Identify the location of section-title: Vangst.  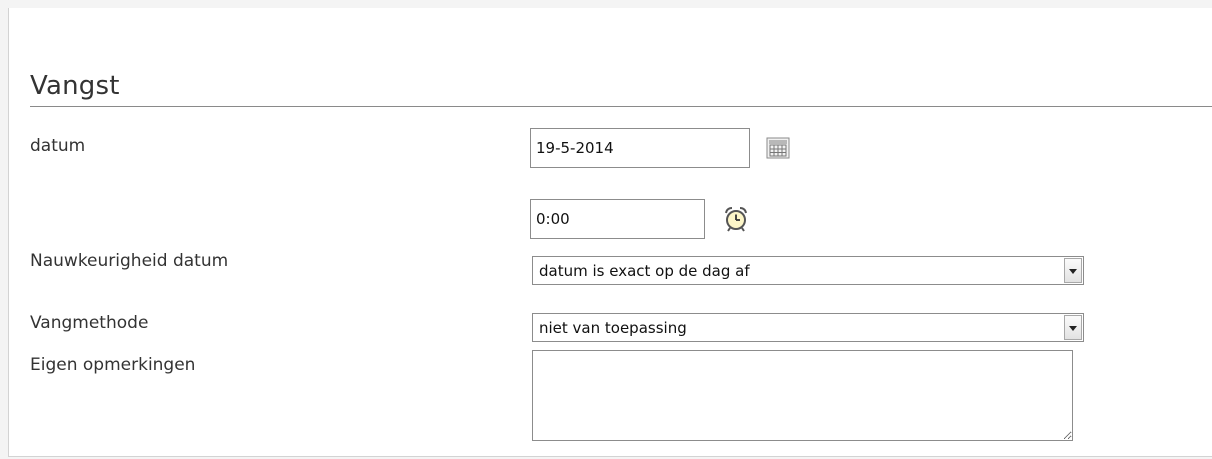
(75, 86).